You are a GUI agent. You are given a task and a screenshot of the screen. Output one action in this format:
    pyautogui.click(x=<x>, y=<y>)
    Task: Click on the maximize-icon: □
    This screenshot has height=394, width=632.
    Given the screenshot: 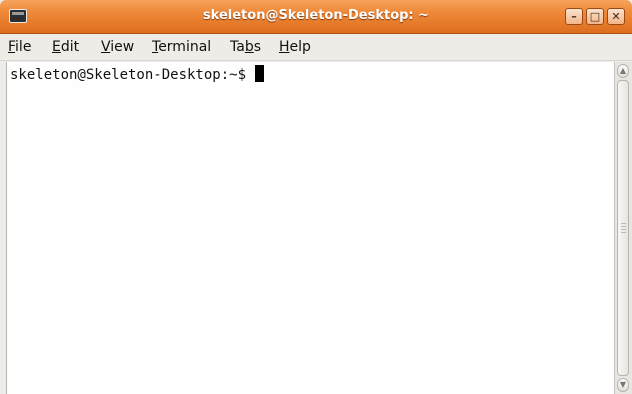 What is the action you would take?
    pyautogui.click(x=595, y=16)
    